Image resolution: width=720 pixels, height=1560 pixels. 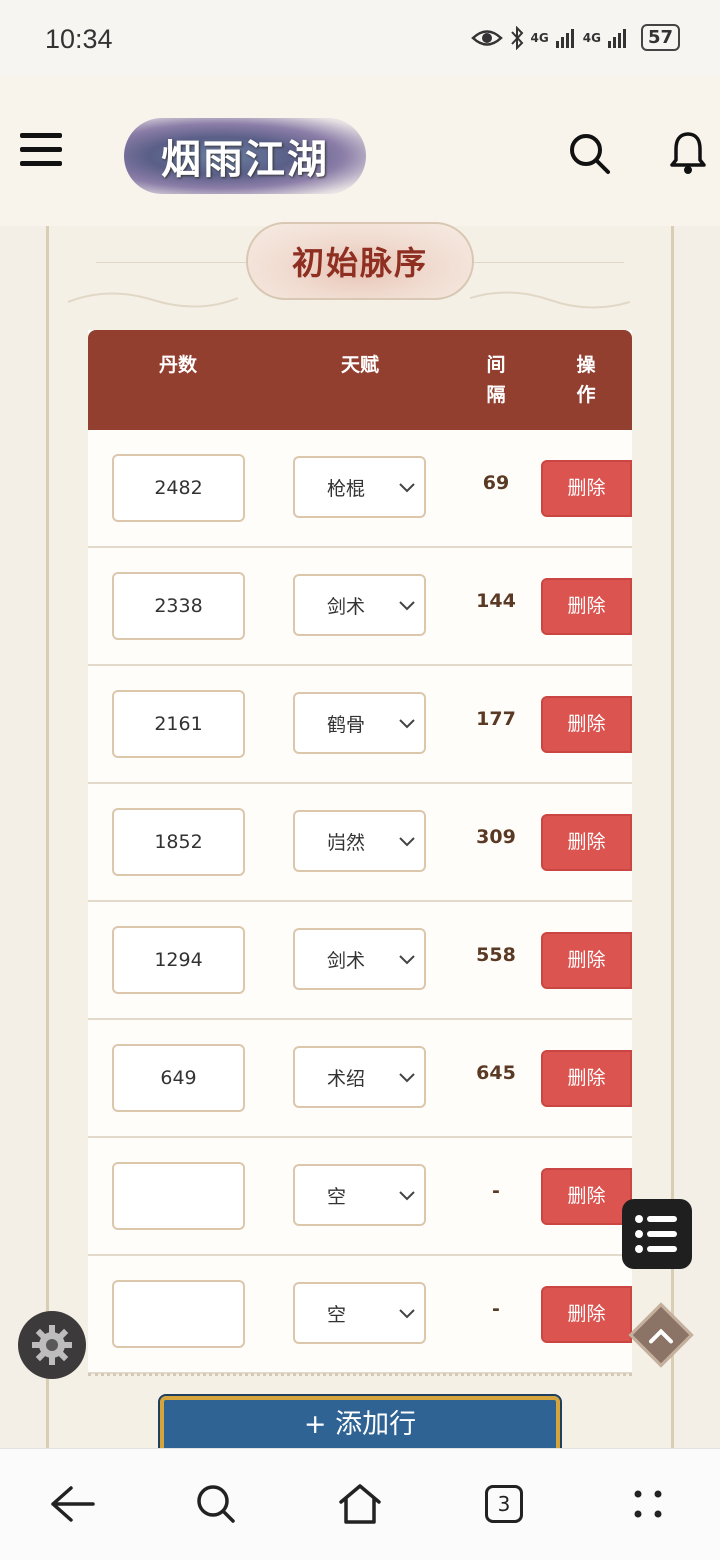 I want to click on table-row: 1852 岿然 309 删除, so click(x=360, y=843).